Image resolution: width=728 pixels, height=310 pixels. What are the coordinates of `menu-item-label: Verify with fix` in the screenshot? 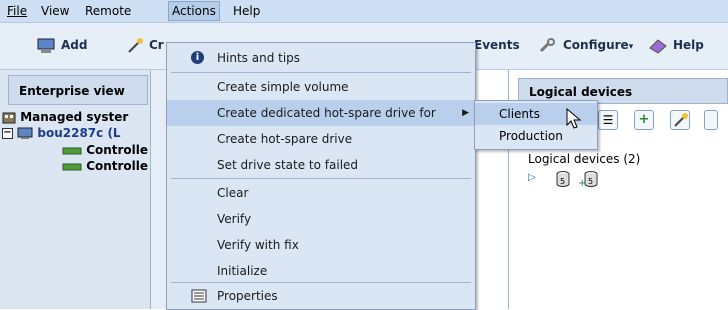 It's located at (258, 245).